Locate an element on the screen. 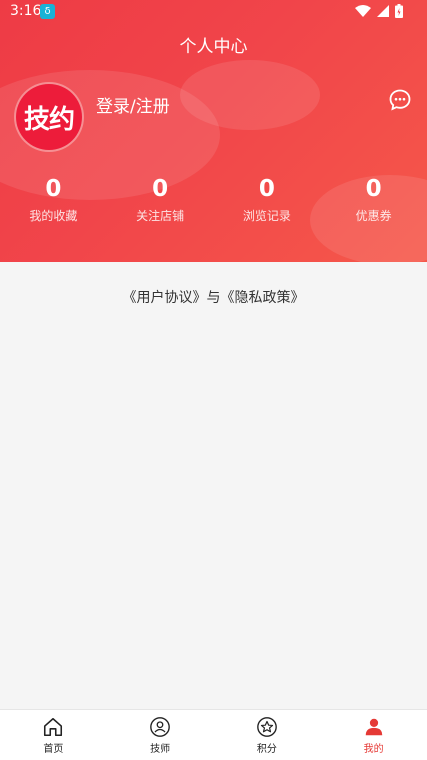  technician-icon is located at coordinates (160, 726).